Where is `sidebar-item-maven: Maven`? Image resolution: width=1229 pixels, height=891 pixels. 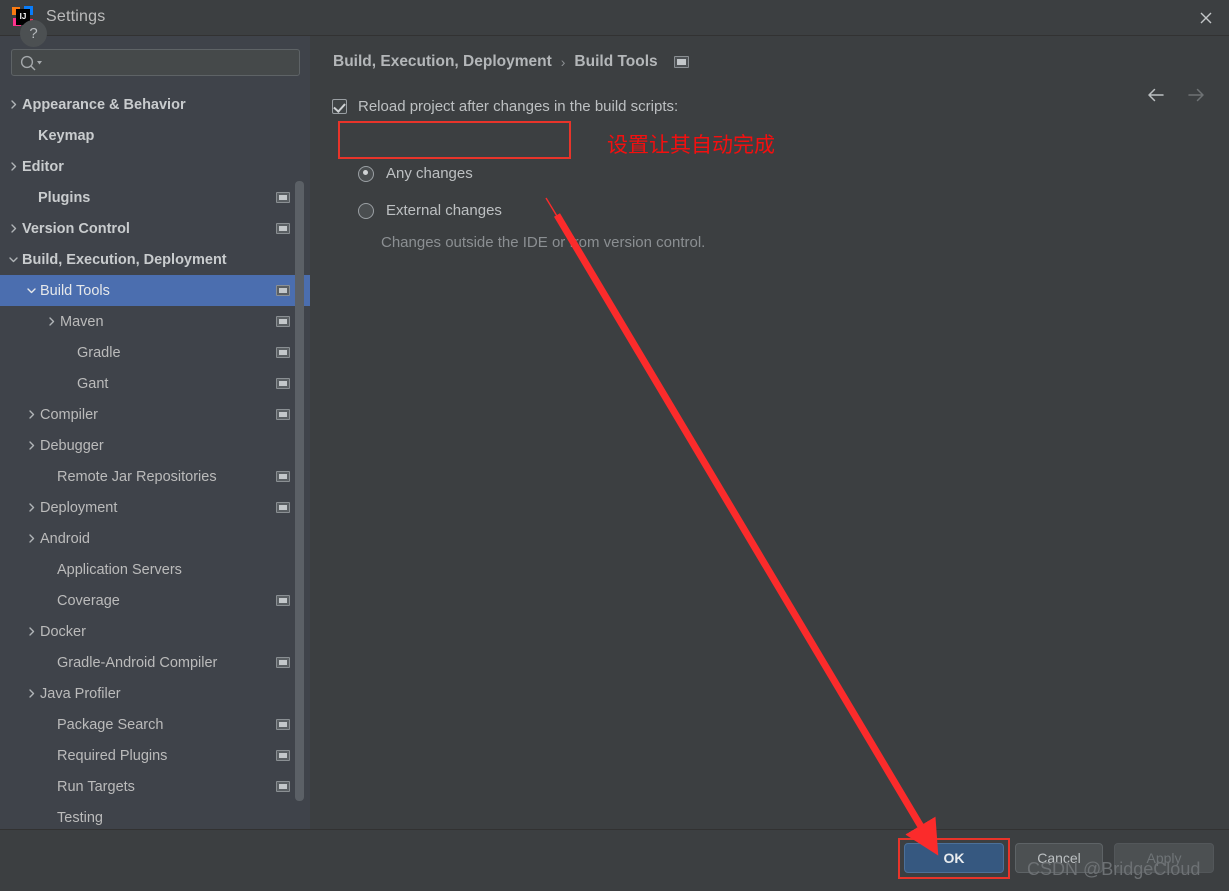
sidebar-item-maven: Maven is located at coordinates (155, 321).